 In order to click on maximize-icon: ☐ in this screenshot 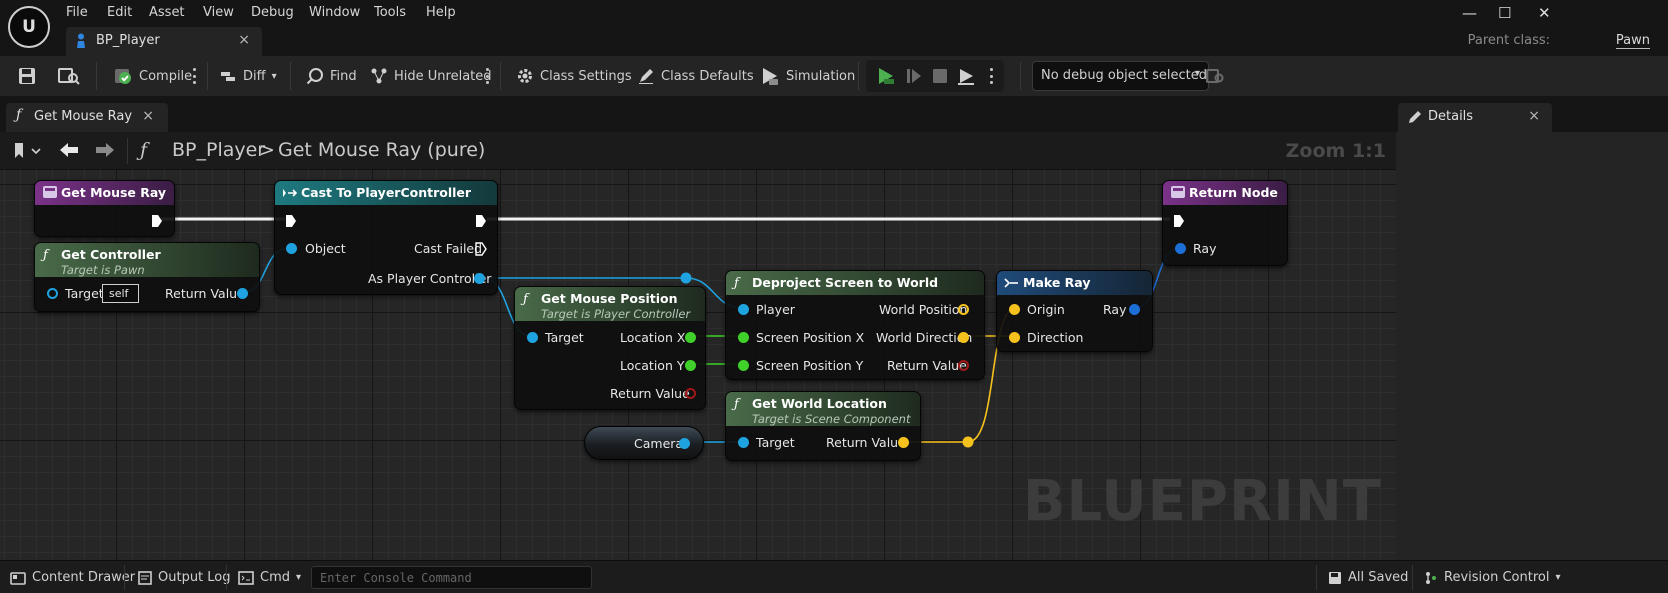, I will do `click(1504, 13)`.